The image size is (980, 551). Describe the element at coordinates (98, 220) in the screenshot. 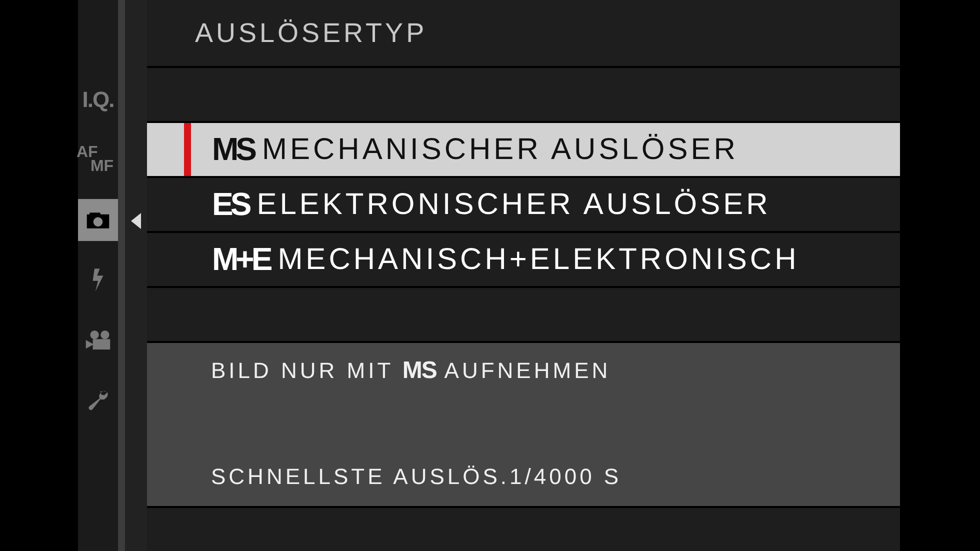

I see `menu-tab` at that location.